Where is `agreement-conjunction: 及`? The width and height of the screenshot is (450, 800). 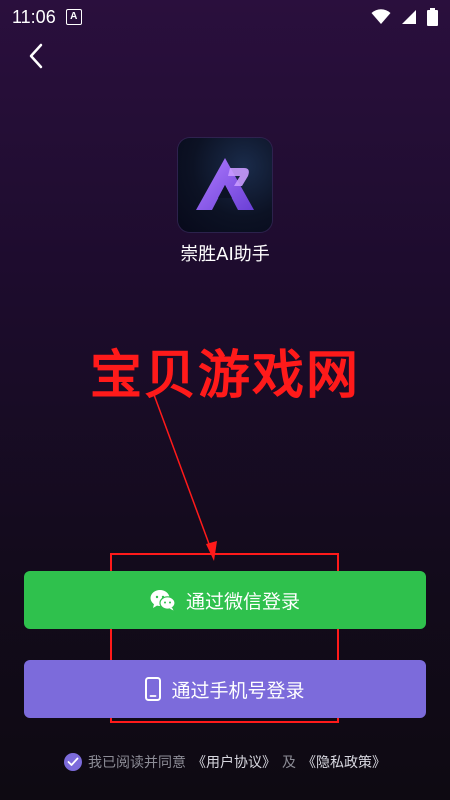
agreement-conjunction: 及 is located at coordinates (289, 763).